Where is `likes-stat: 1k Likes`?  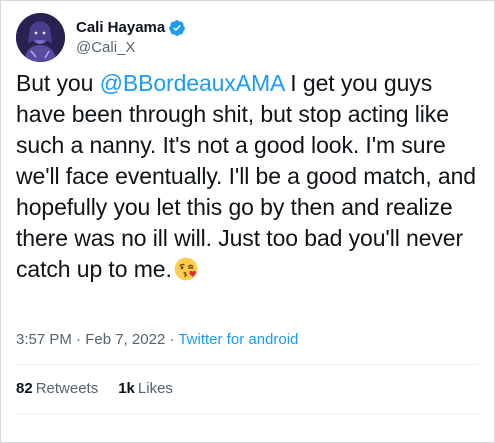 likes-stat: 1k Likes is located at coordinates (145, 389).